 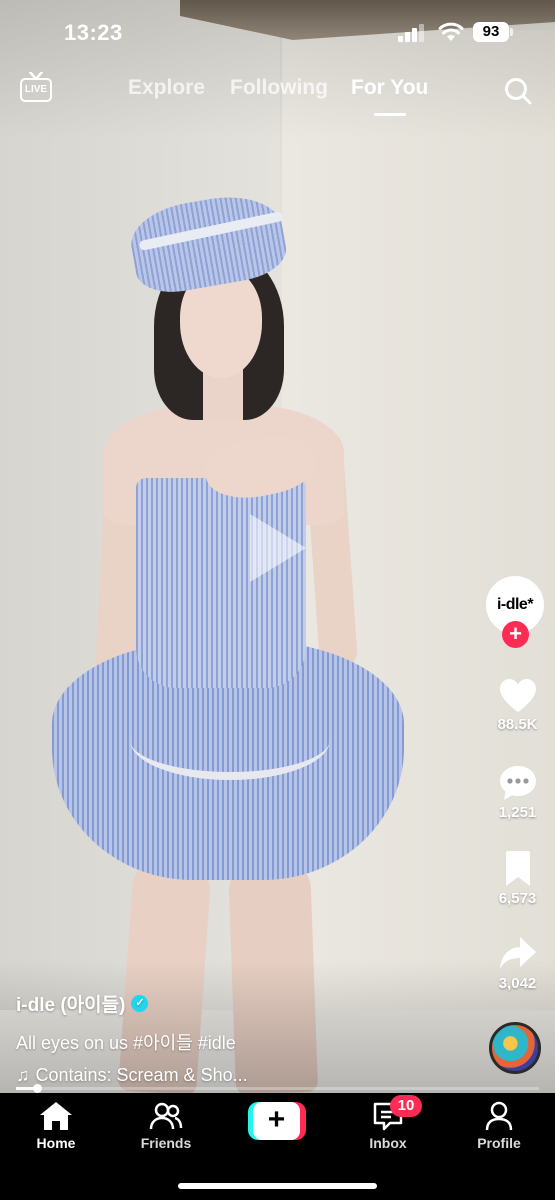 I want to click on friends-icon, so click(x=166, y=1116).